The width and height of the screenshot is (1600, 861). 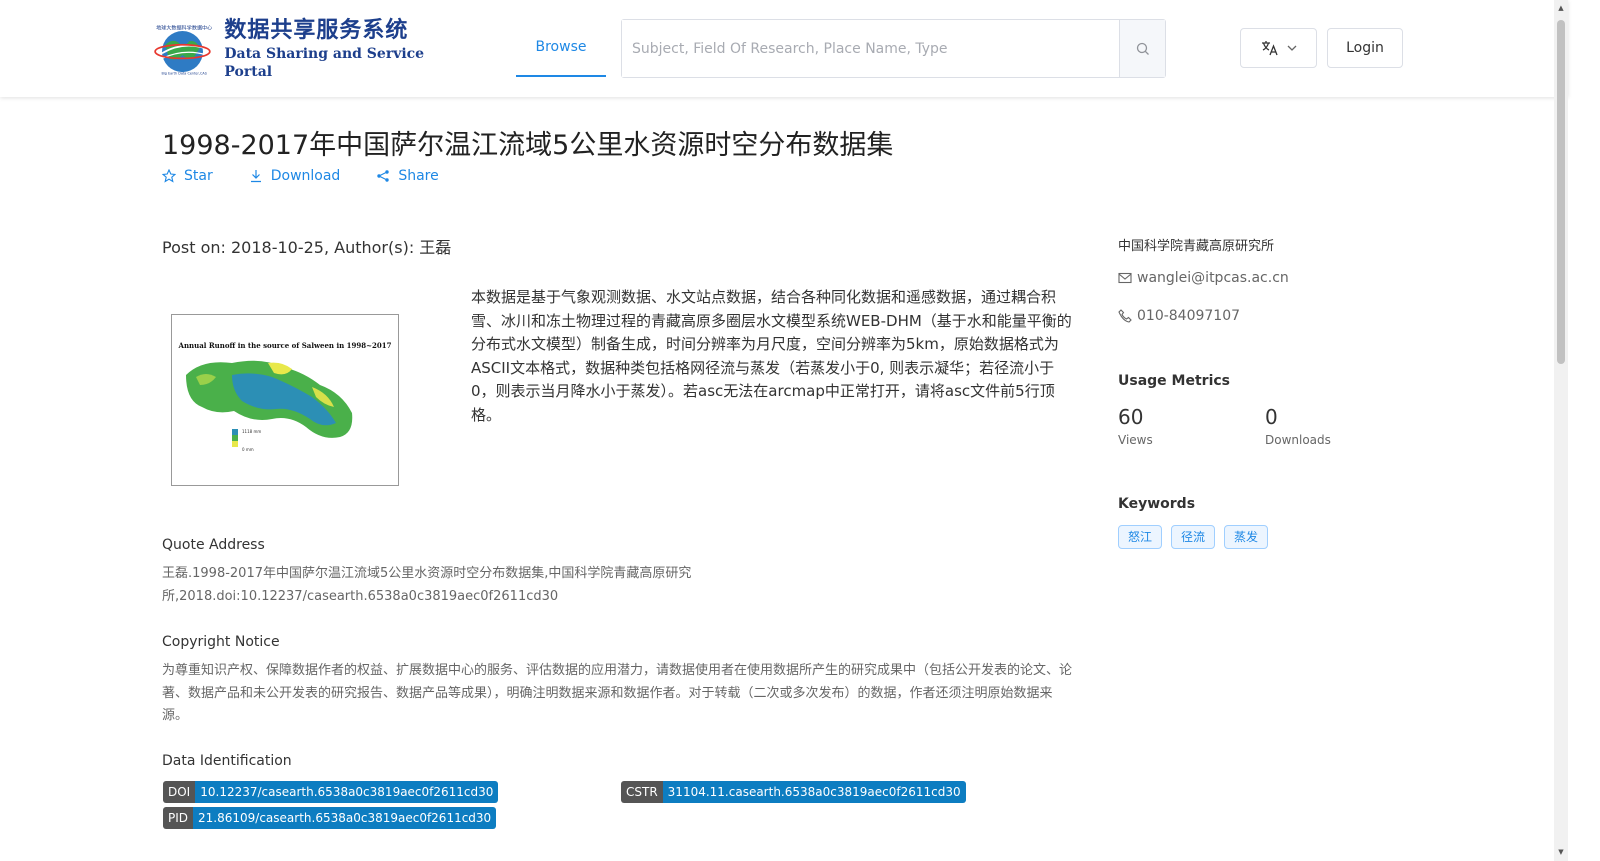 What do you see at coordinates (198, 176) in the screenshot?
I see `star-label: Star` at bounding box center [198, 176].